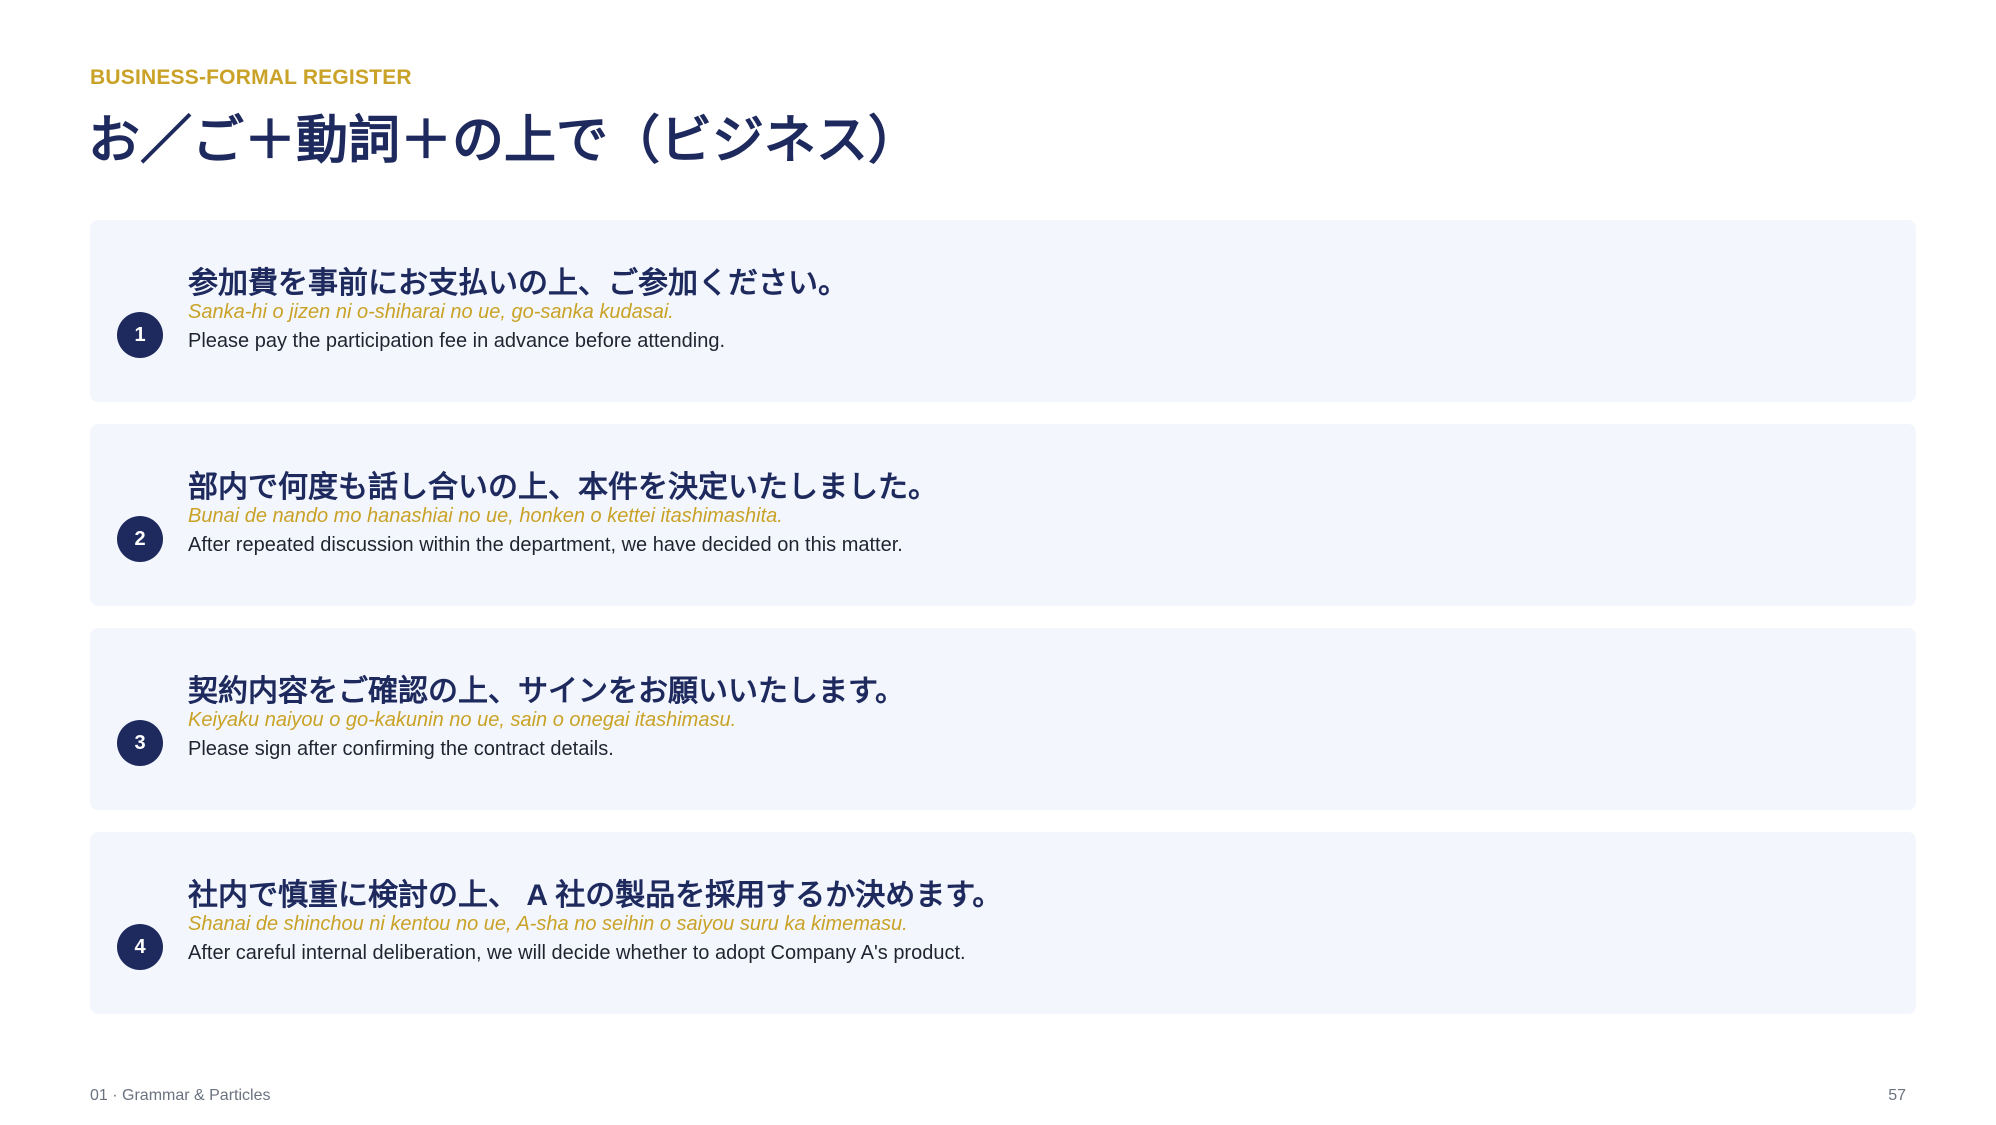 The image size is (1996, 1125). What do you see at coordinates (140, 335) in the screenshot?
I see `example-number-badge: 1` at bounding box center [140, 335].